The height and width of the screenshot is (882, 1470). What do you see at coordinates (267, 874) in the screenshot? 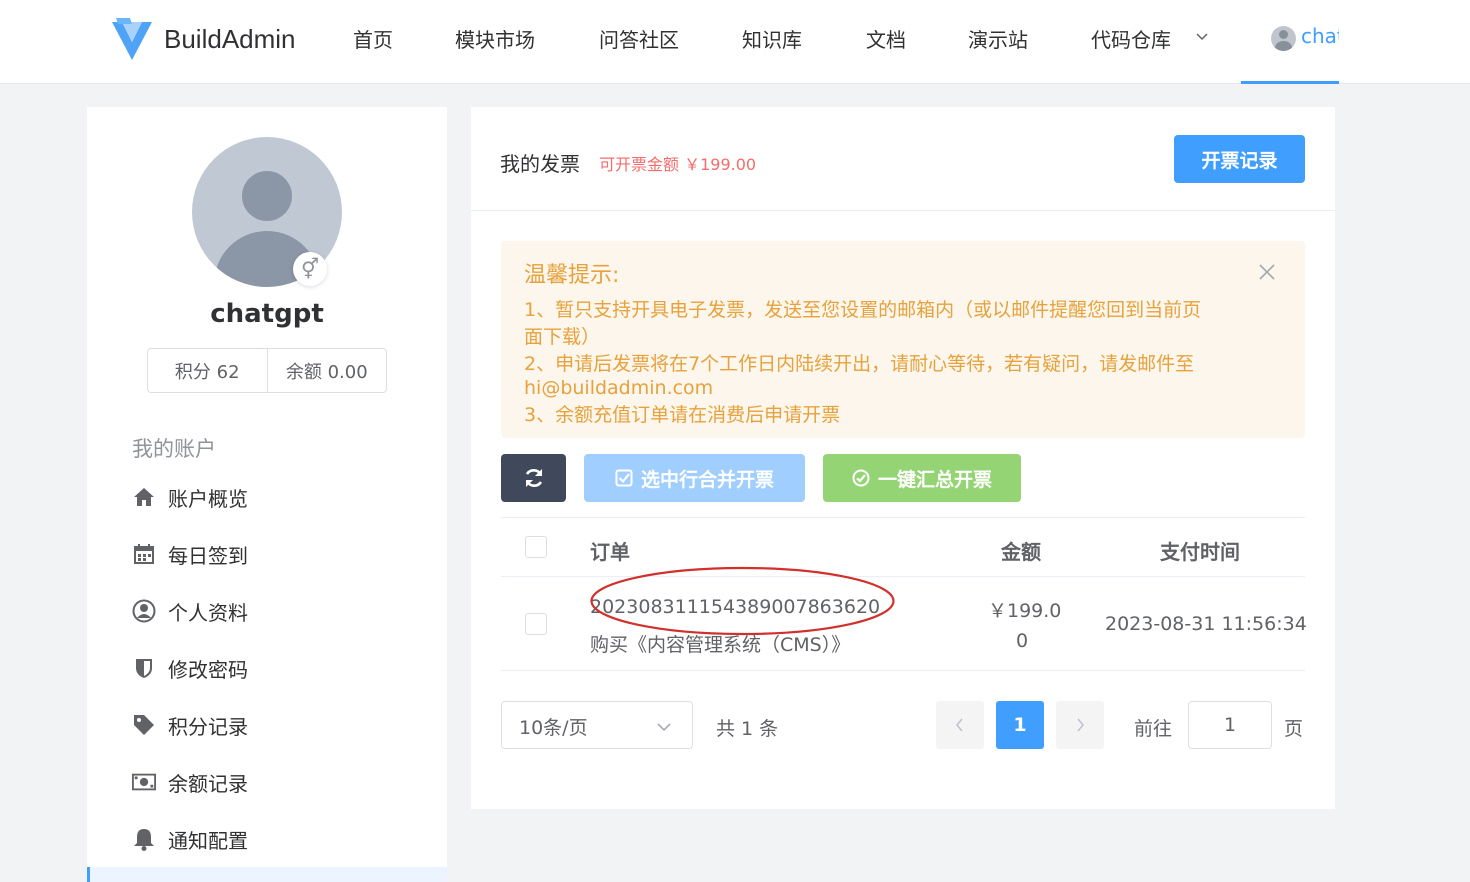
I see `sidebar-item-active-invoice` at bounding box center [267, 874].